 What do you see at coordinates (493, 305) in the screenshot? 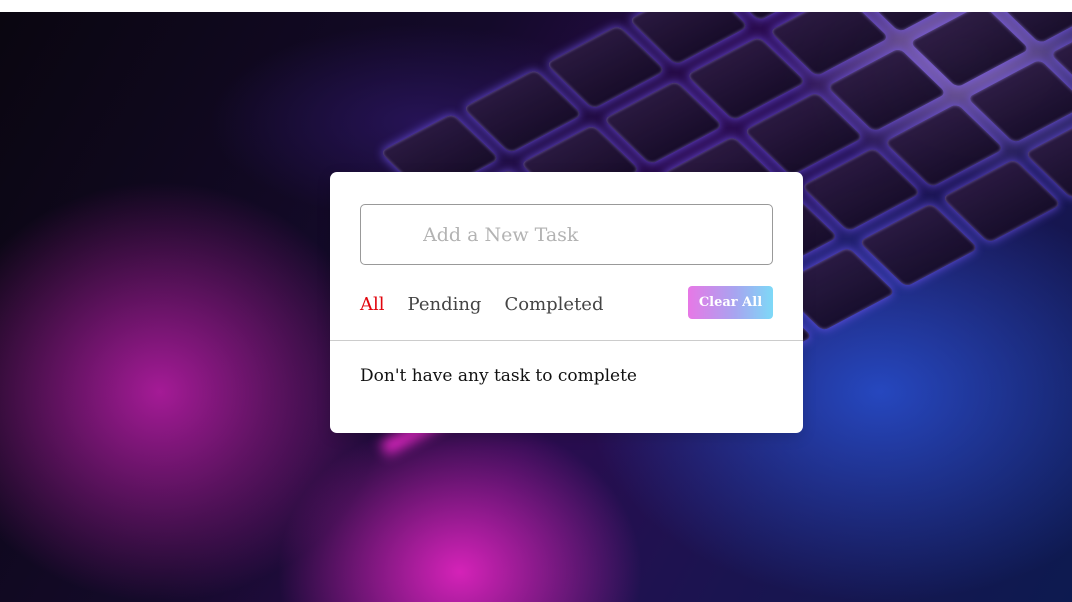
I see `filter-tabs: All Pending Completed` at bounding box center [493, 305].